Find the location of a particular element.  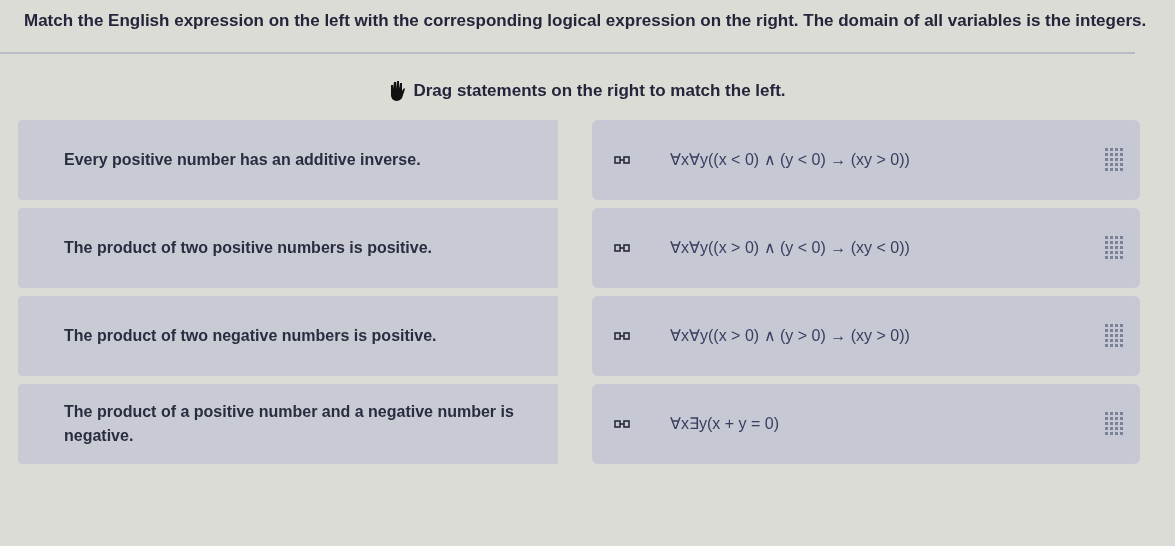

logical-expression: ∀x∃y(x + y = 0) is located at coordinates (725, 423).